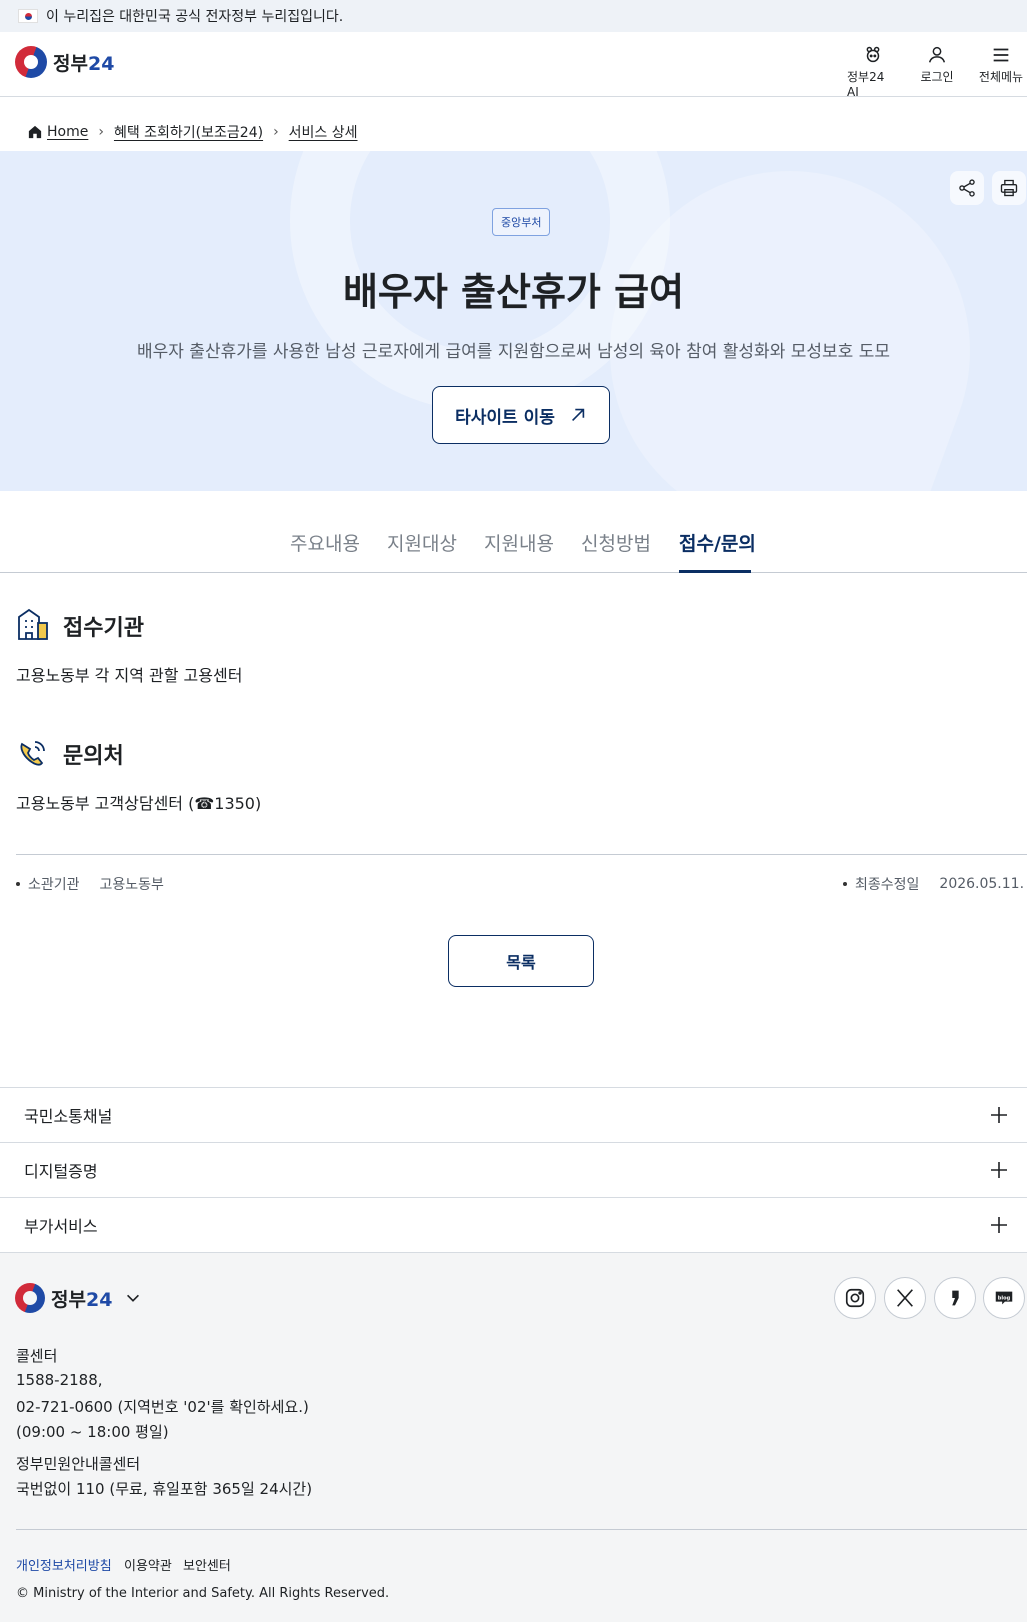 This screenshot has height=1622, width=1027. I want to click on last-updated-value: 2026.05.11., so click(982, 884).